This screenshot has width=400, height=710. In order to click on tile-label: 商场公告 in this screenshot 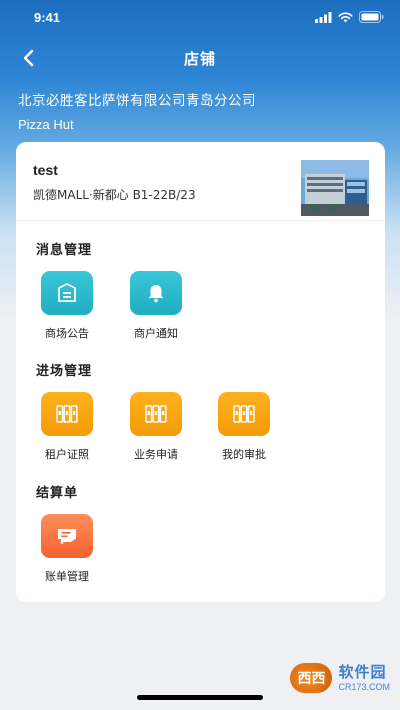, I will do `click(67, 333)`.